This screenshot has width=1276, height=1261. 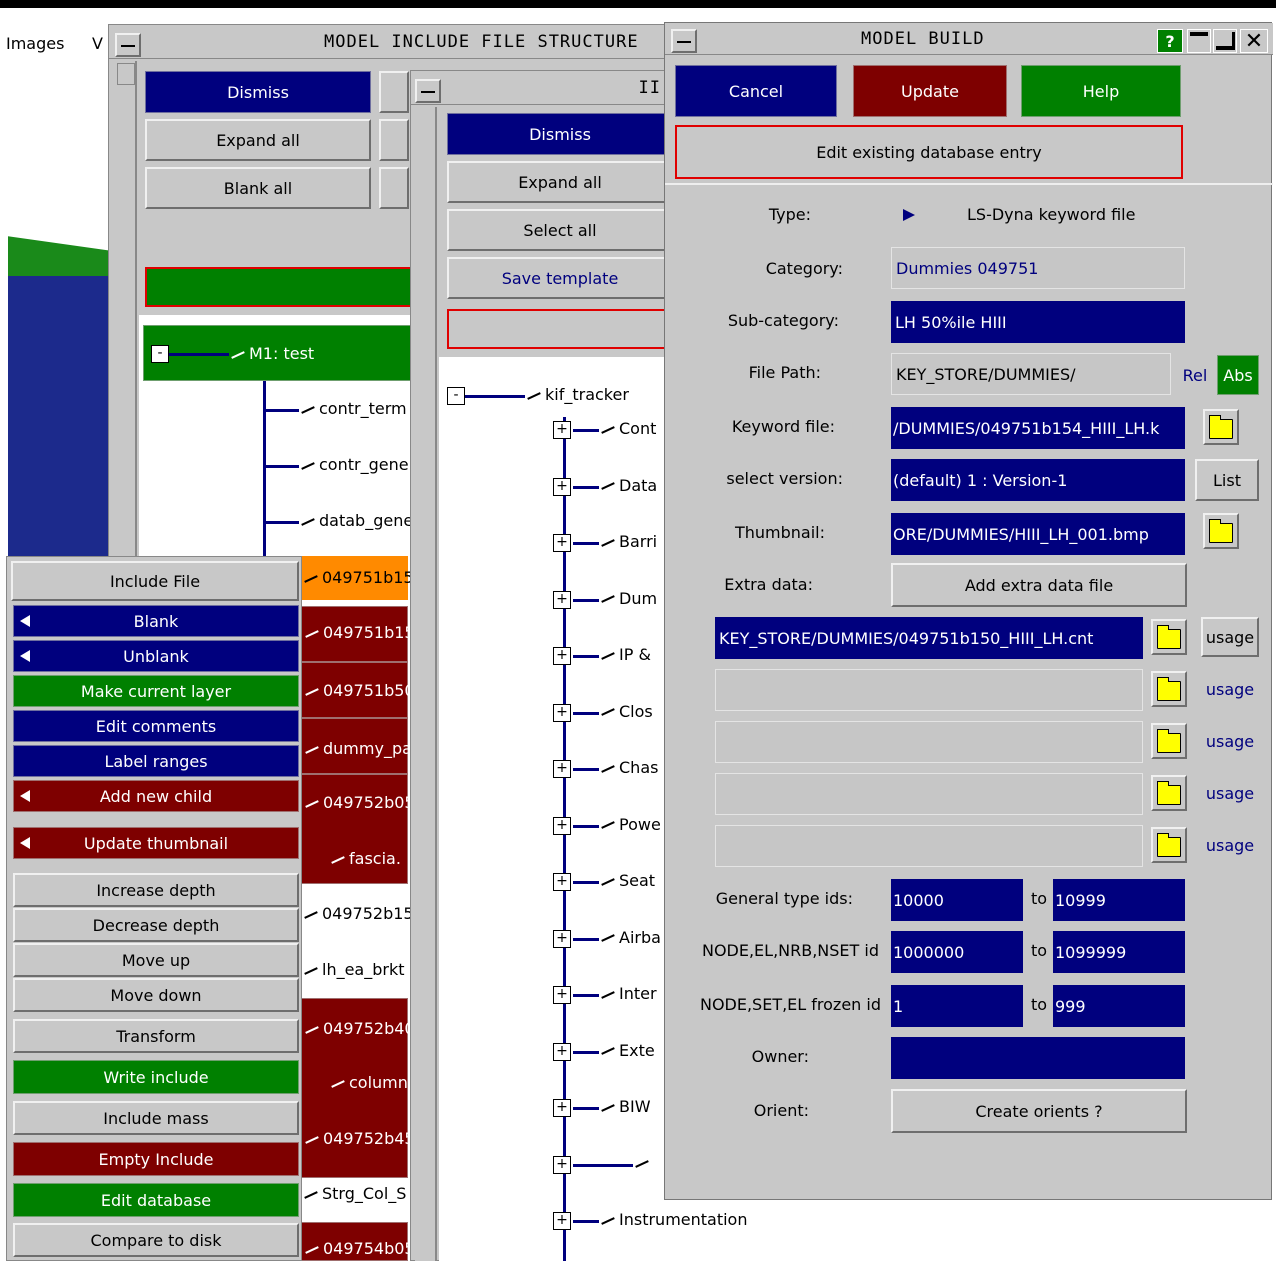 What do you see at coordinates (1038, 322) in the screenshot?
I see `subcategory-field: LH 50%ile HIII` at bounding box center [1038, 322].